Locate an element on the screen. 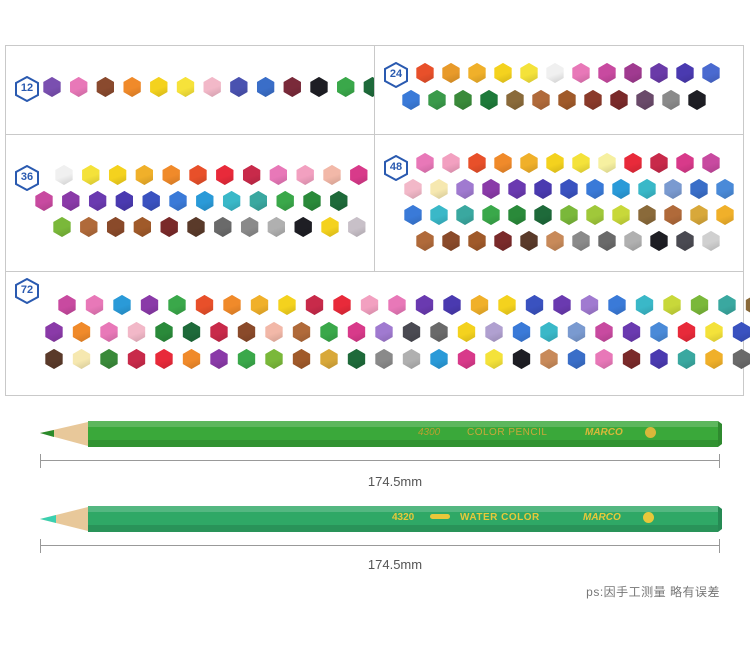 This screenshot has height=647, width=750. length-label-1: 174.5mm is located at coordinates (395, 481).